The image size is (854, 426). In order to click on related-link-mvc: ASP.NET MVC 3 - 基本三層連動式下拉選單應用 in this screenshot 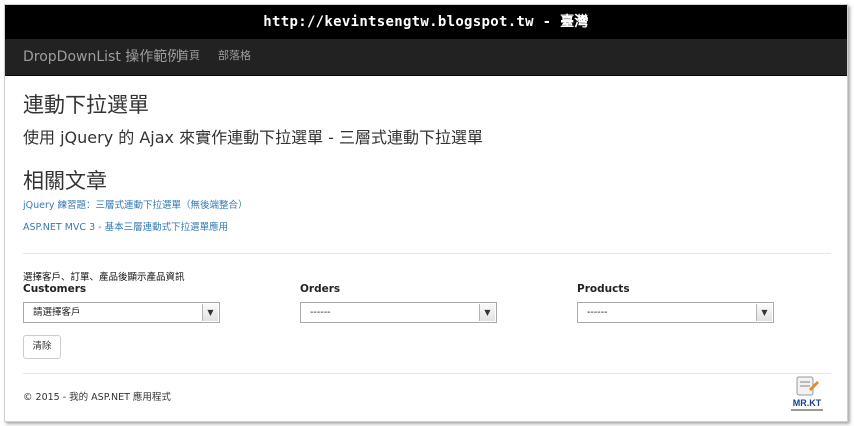, I will do `click(125, 226)`.